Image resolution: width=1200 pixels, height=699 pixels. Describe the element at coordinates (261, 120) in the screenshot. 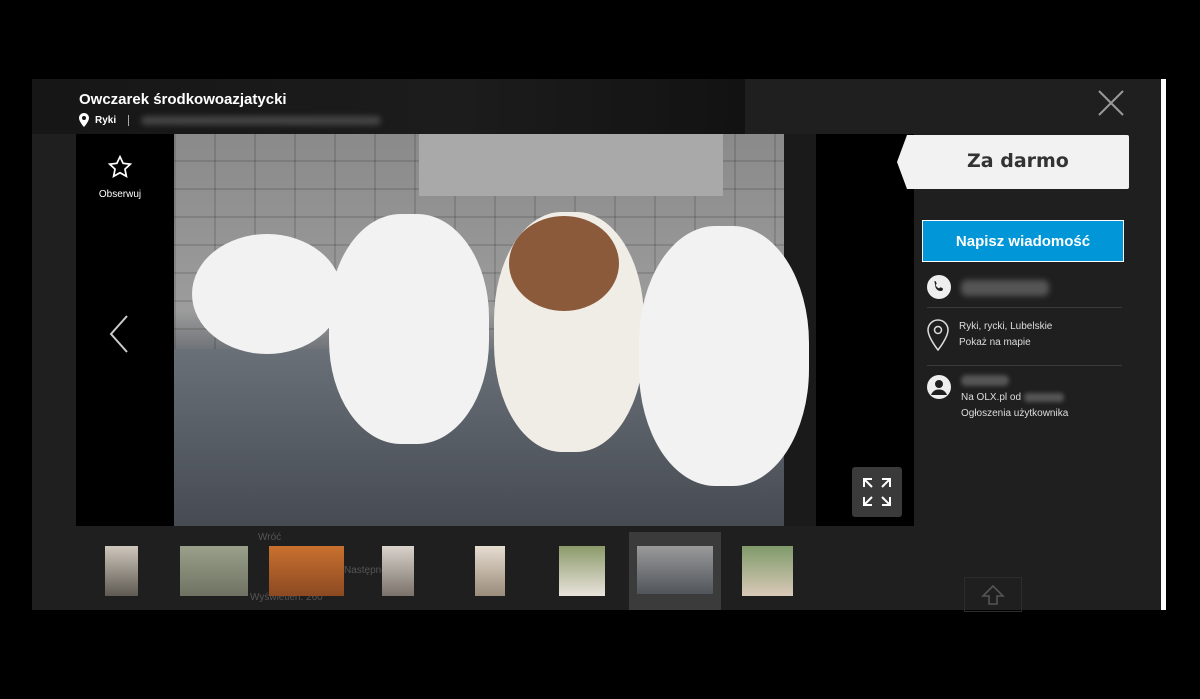

I see `blurred-date` at that location.